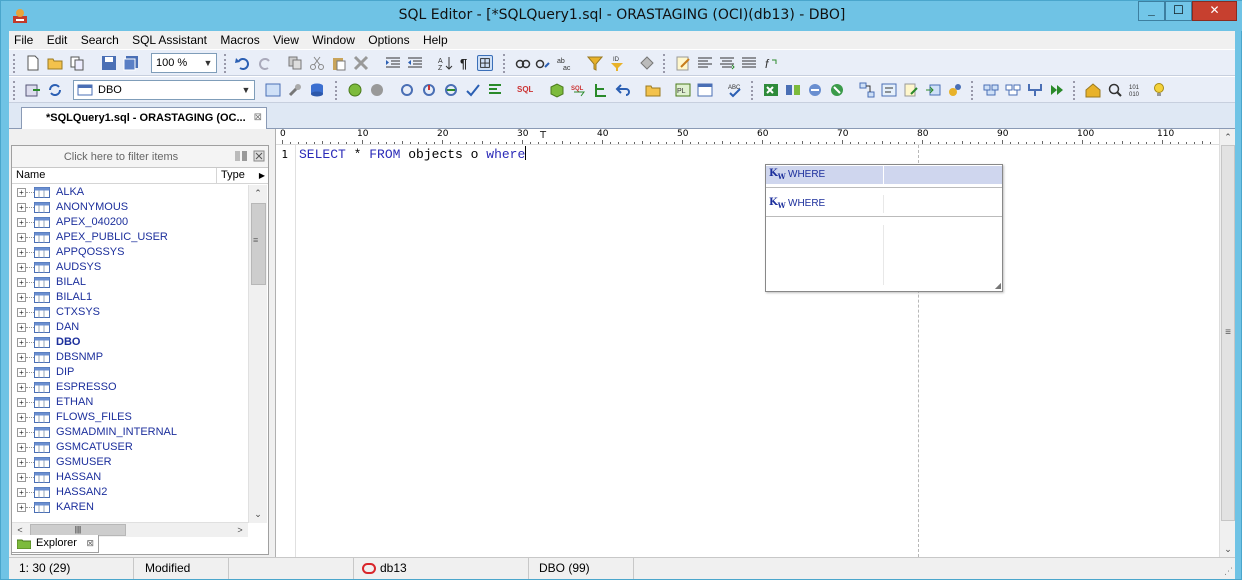  I want to click on tree-item: + ALKA, so click(130, 192).